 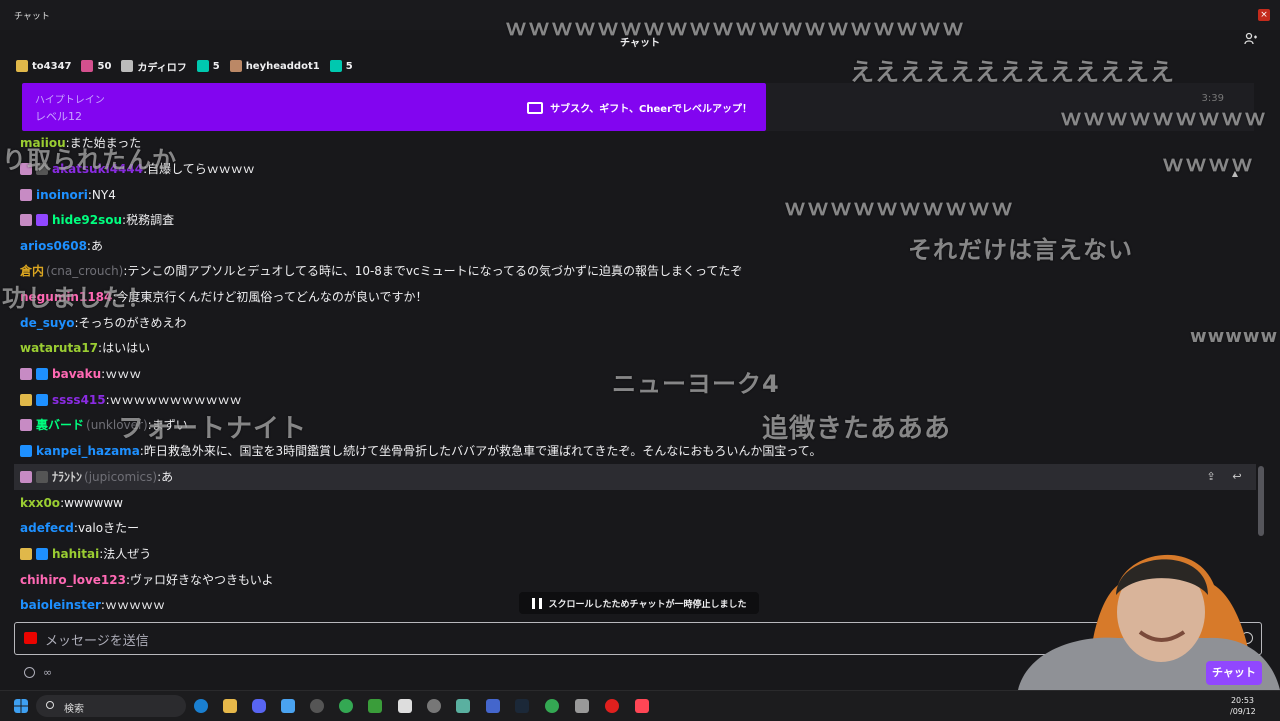 I want to click on edge-icon, so click(x=201, y=706).